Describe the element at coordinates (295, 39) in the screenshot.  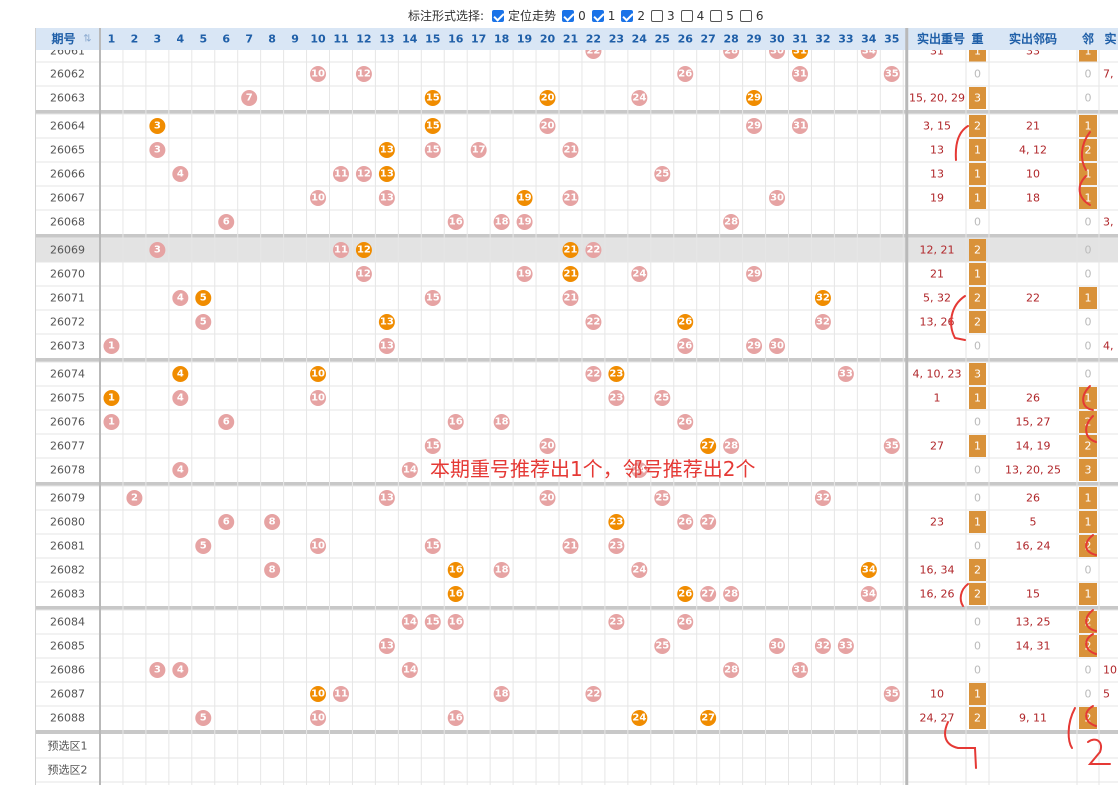
I see `header-col-9: 9` at that location.